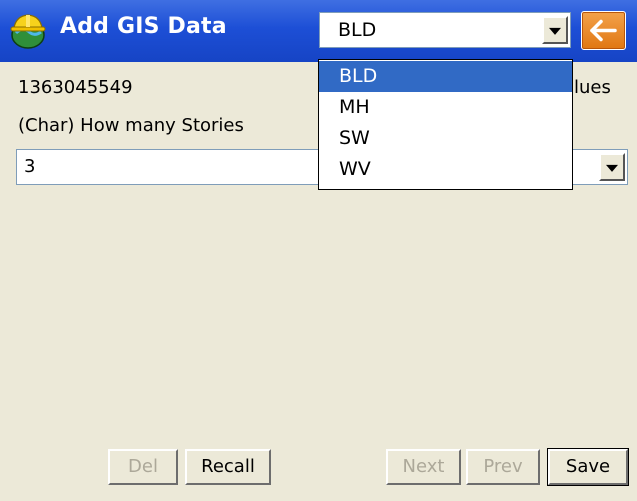 The image size is (637, 501). What do you see at coordinates (603, 30) in the screenshot?
I see `back-button` at bounding box center [603, 30].